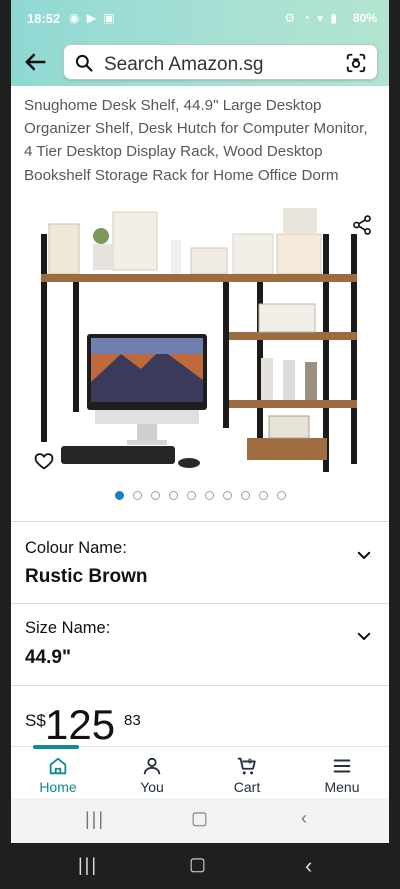 The height and width of the screenshot is (889, 400). What do you see at coordinates (35, 720) in the screenshot?
I see `price-currency: S$` at bounding box center [35, 720].